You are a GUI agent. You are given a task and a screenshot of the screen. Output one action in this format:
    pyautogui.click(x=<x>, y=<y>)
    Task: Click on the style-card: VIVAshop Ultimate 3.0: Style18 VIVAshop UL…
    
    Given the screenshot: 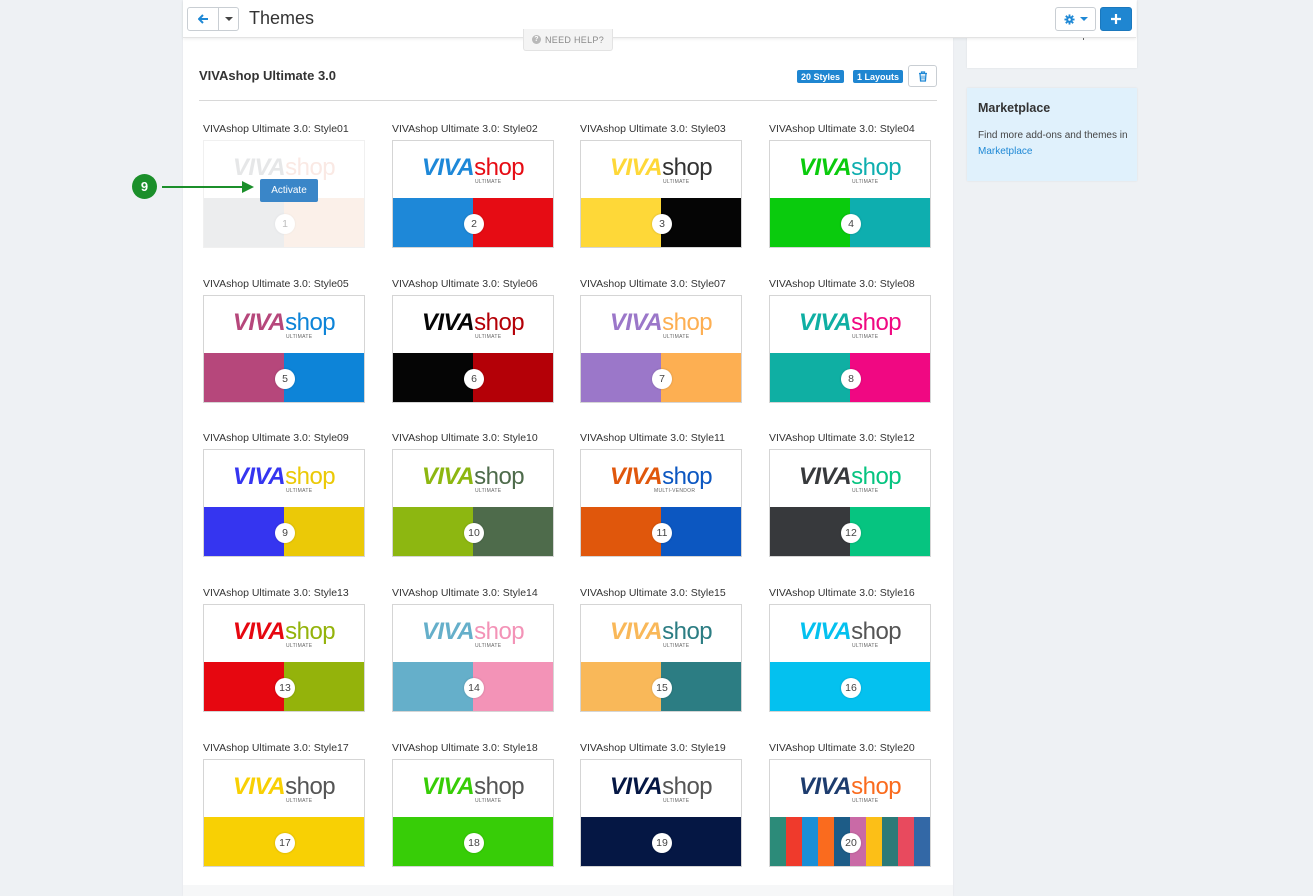 What is the action you would take?
    pyautogui.click(x=473, y=804)
    